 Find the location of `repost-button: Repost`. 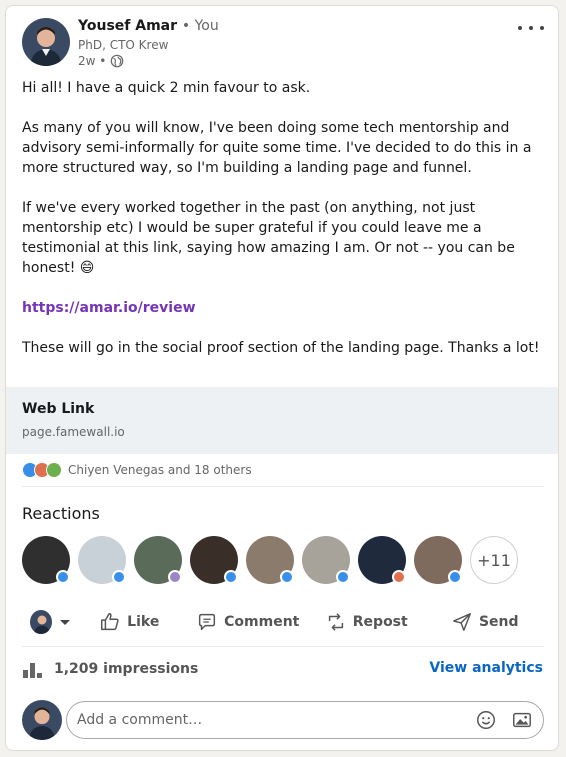

repost-button: Repost is located at coordinates (366, 622).